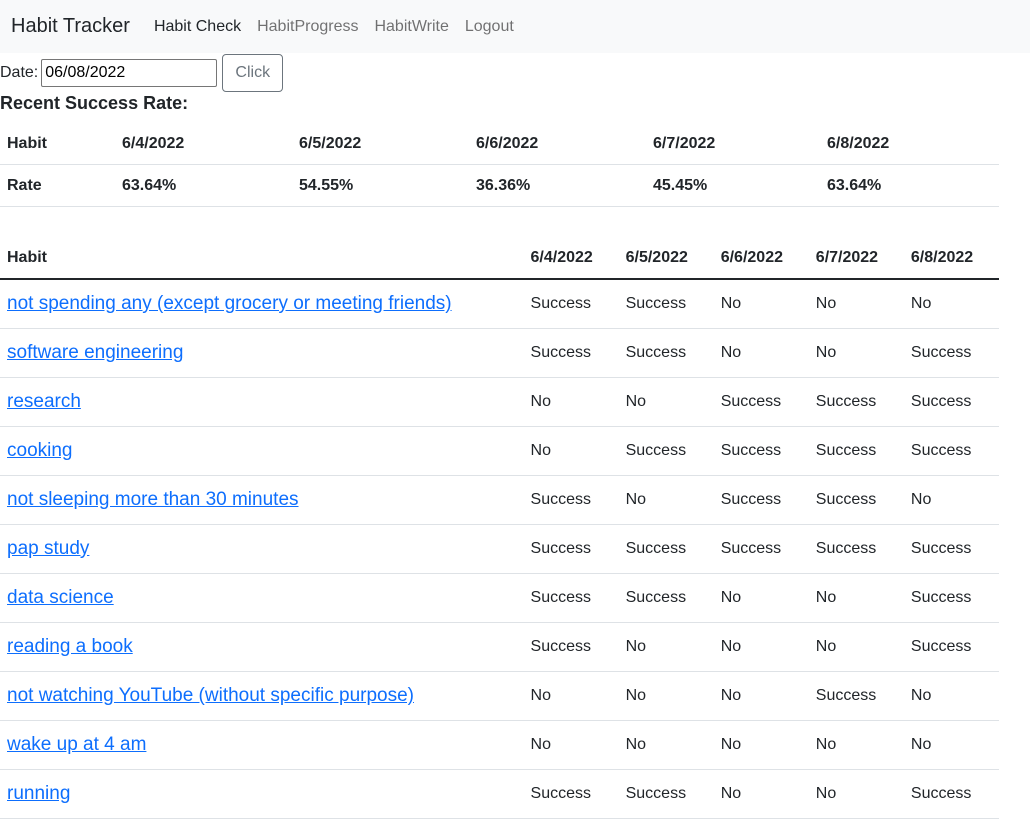 The height and width of the screenshot is (839, 1030). I want to click on rate-header-date: 6/8/2022, so click(909, 144).